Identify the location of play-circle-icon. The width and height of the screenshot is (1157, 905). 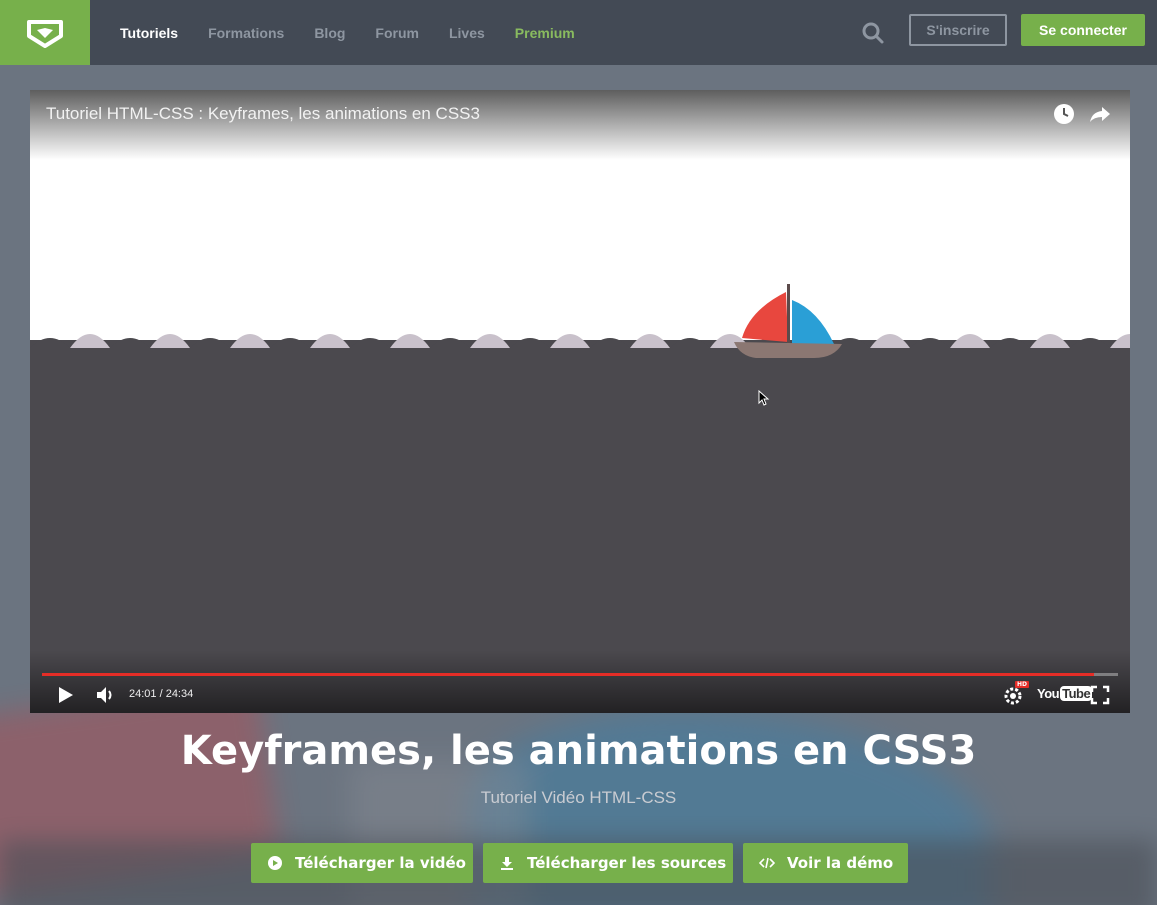
(275, 863).